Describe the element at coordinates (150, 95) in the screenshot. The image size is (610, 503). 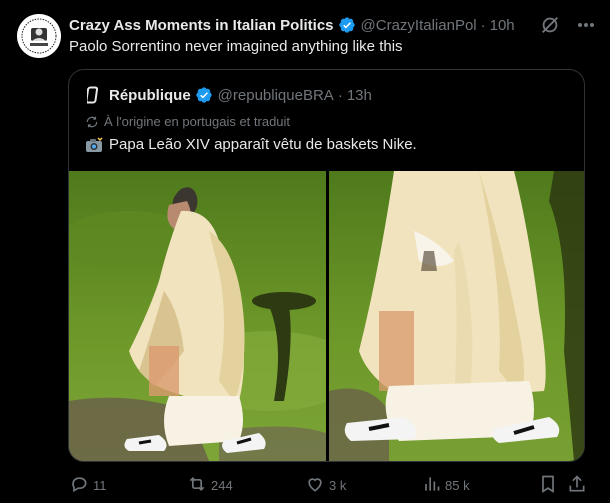
I see `quoted-author-name: République` at that location.